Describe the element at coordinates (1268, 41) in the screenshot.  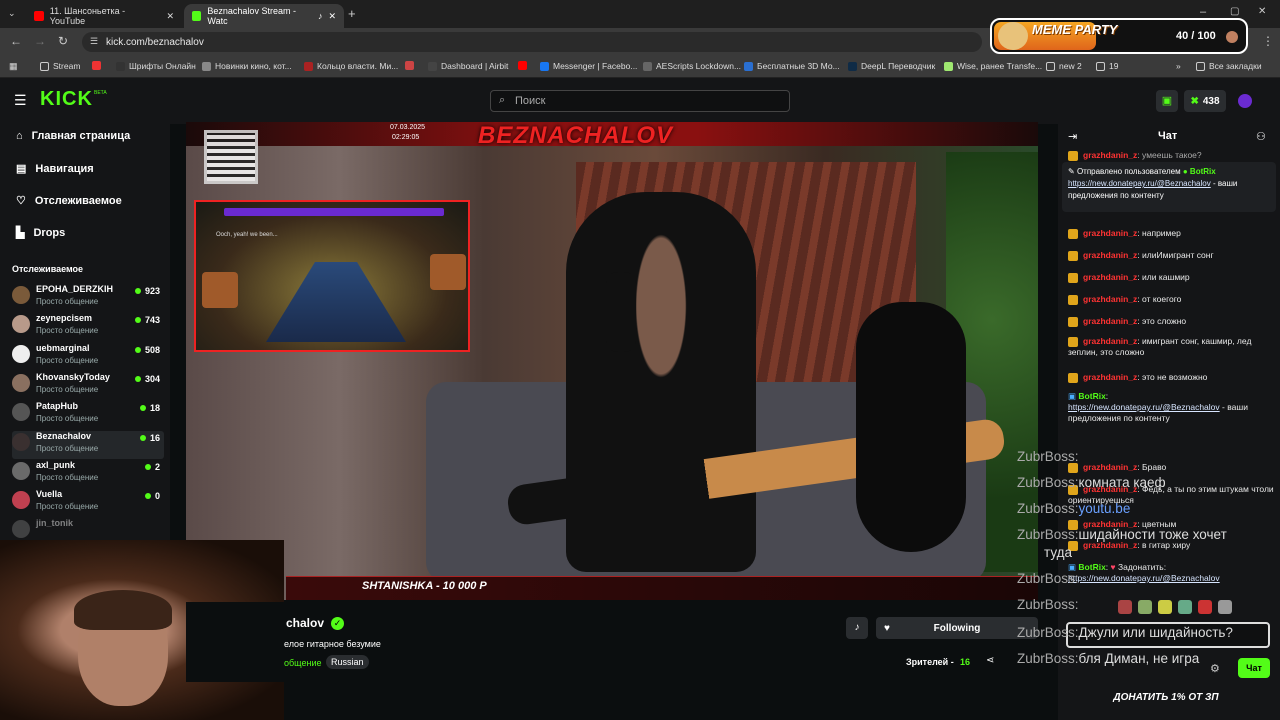
I see `menu-dots-icon: ⋮` at that location.